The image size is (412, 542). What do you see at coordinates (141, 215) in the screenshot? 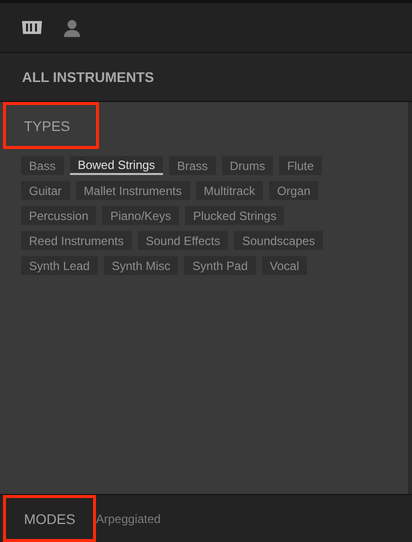
I see `type-tag: Piano/Keys` at bounding box center [141, 215].